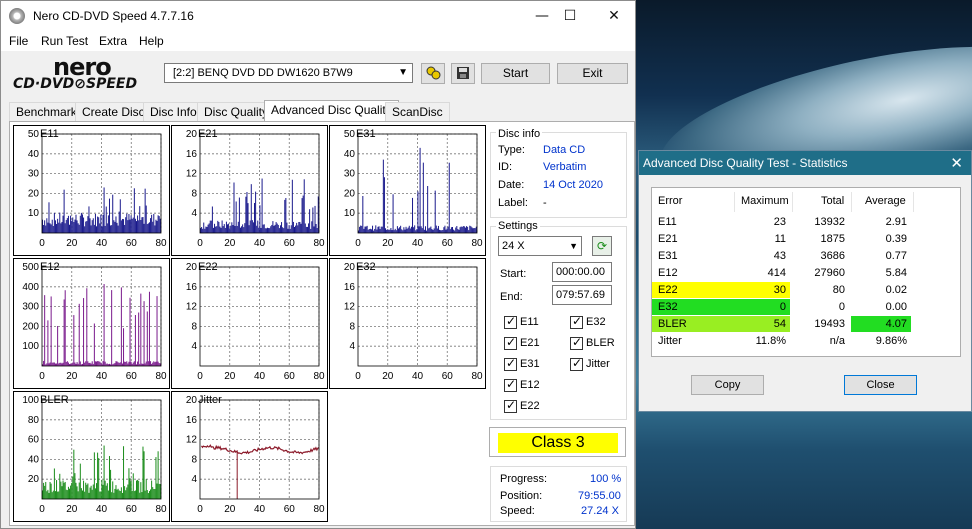  Describe the element at coordinates (511, 297) in the screenshot. I see `end-label: End:` at that location.